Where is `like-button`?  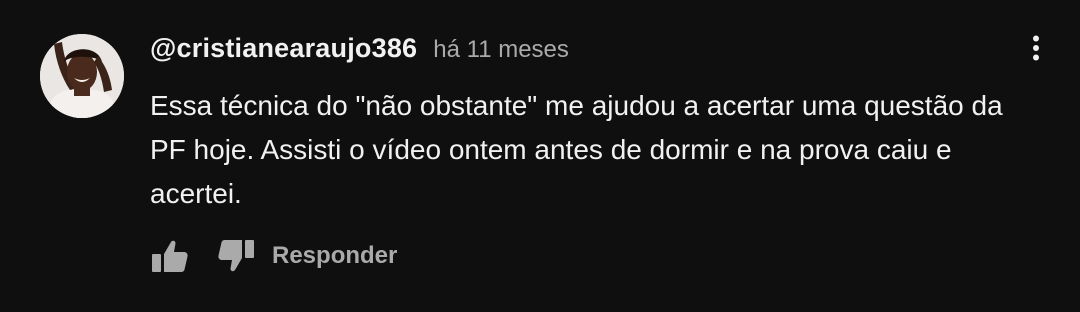
like-button is located at coordinates (170, 256).